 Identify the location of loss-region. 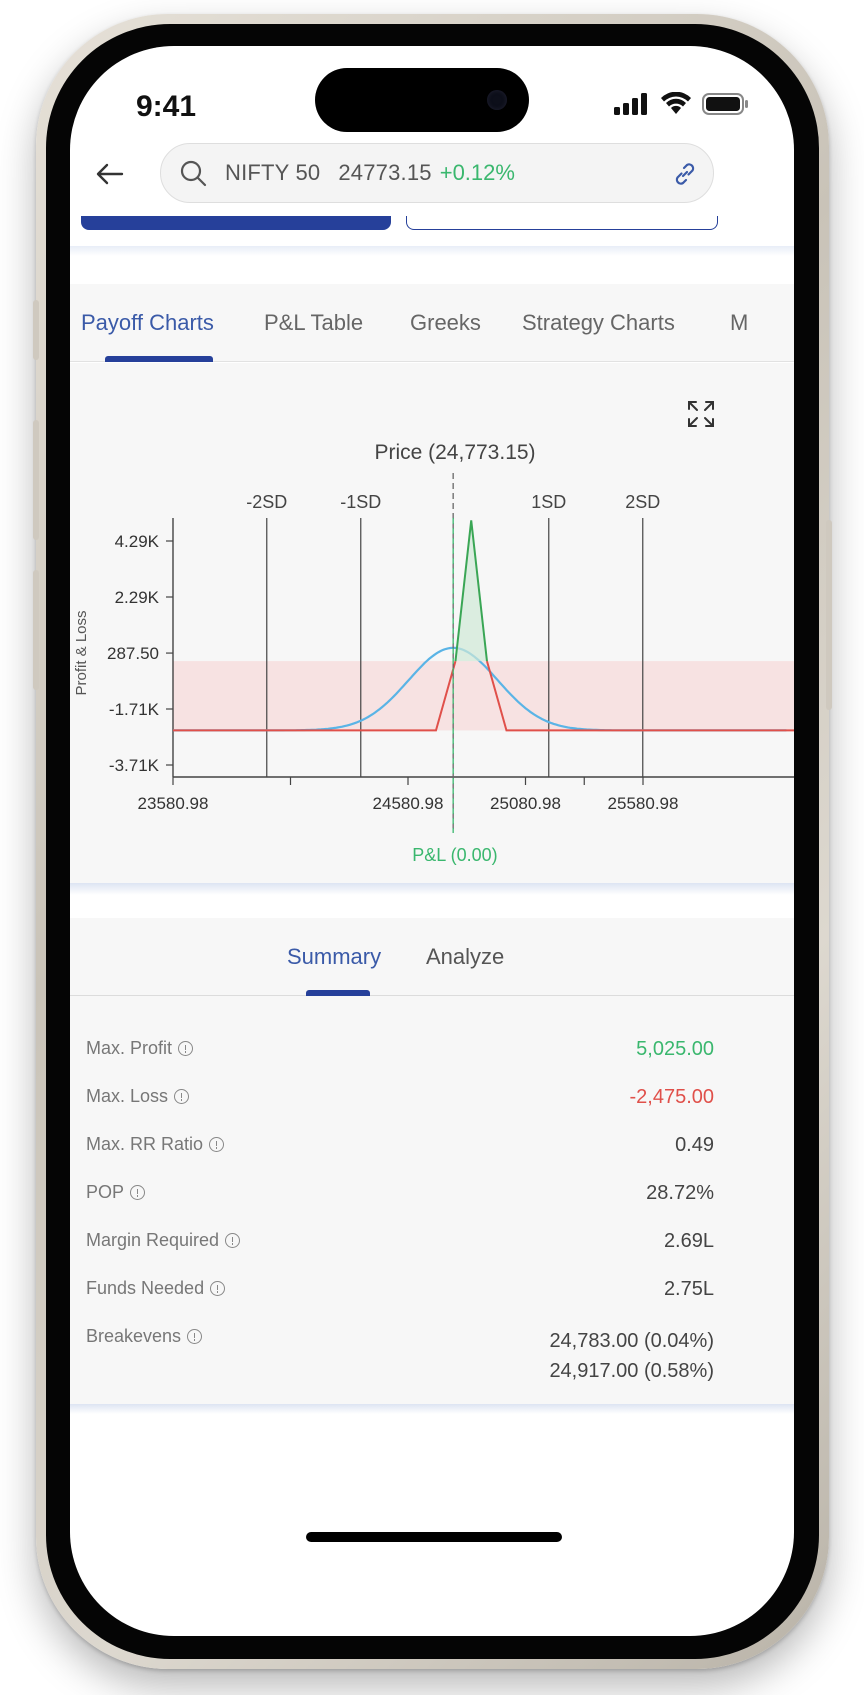
(483, 696).